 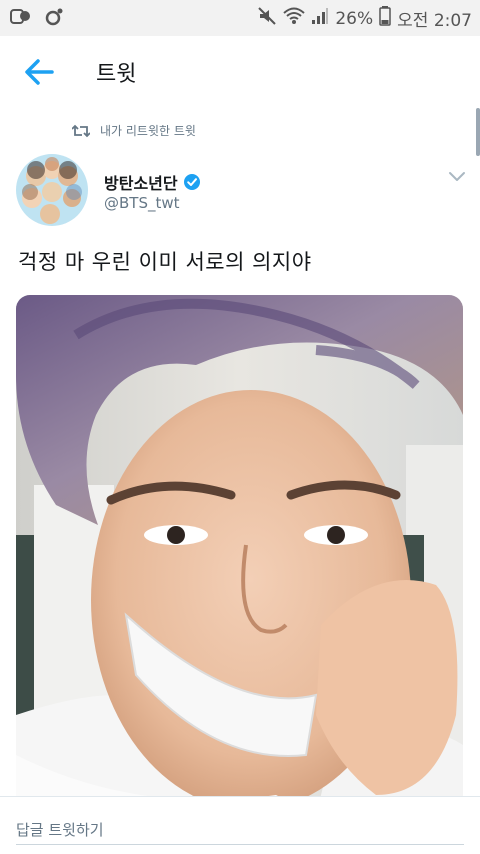 I want to click on status-bar: 26% 오전 2:07, so click(x=240, y=18).